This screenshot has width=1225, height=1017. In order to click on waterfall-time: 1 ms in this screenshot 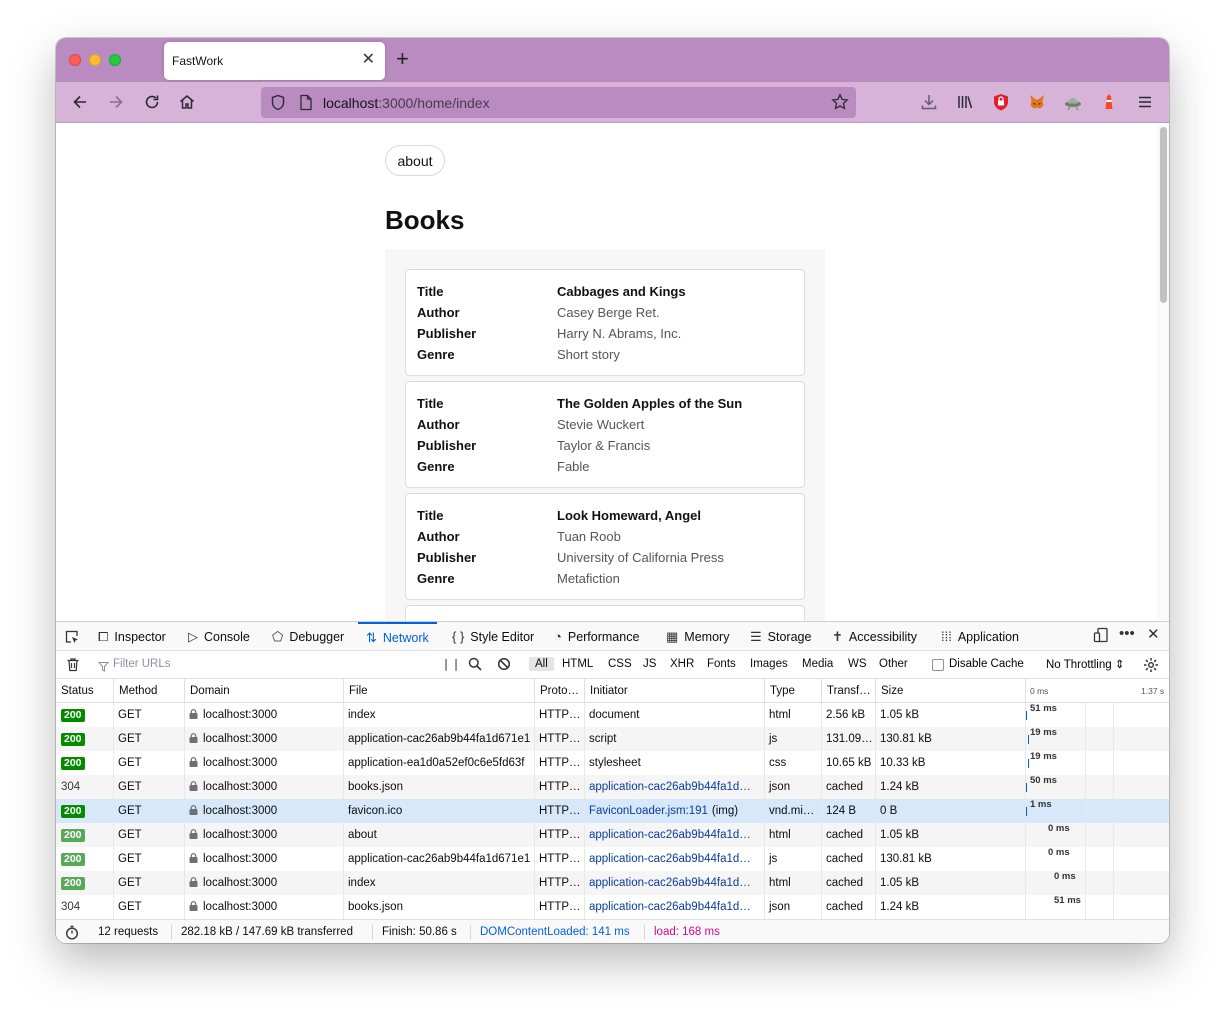, I will do `click(1041, 804)`.